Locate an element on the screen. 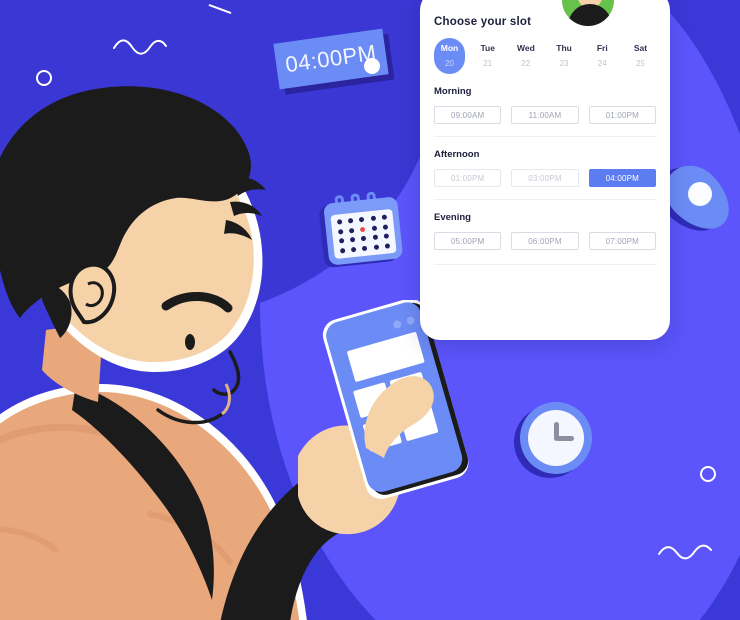 This screenshot has width=740, height=620. slot-button: 11:00AM is located at coordinates (545, 115).